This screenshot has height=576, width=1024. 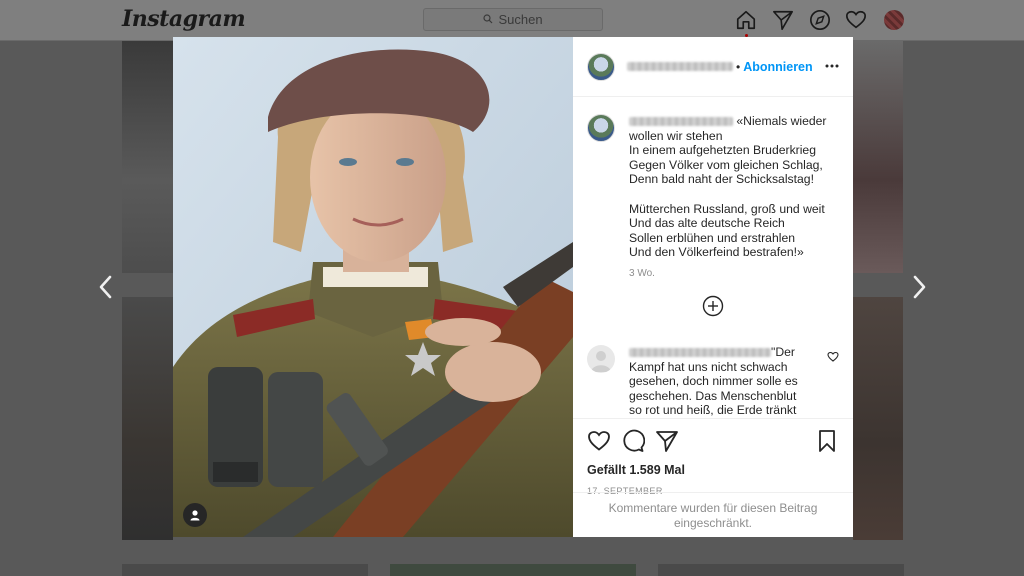 What do you see at coordinates (746, 20) in the screenshot?
I see `home-icon` at bounding box center [746, 20].